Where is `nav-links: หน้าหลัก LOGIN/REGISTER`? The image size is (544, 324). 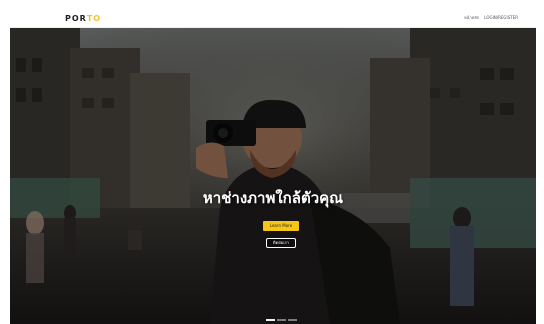 nav-links: หน้าหลัก LOGIN/REGISTER is located at coordinates (491, 18).